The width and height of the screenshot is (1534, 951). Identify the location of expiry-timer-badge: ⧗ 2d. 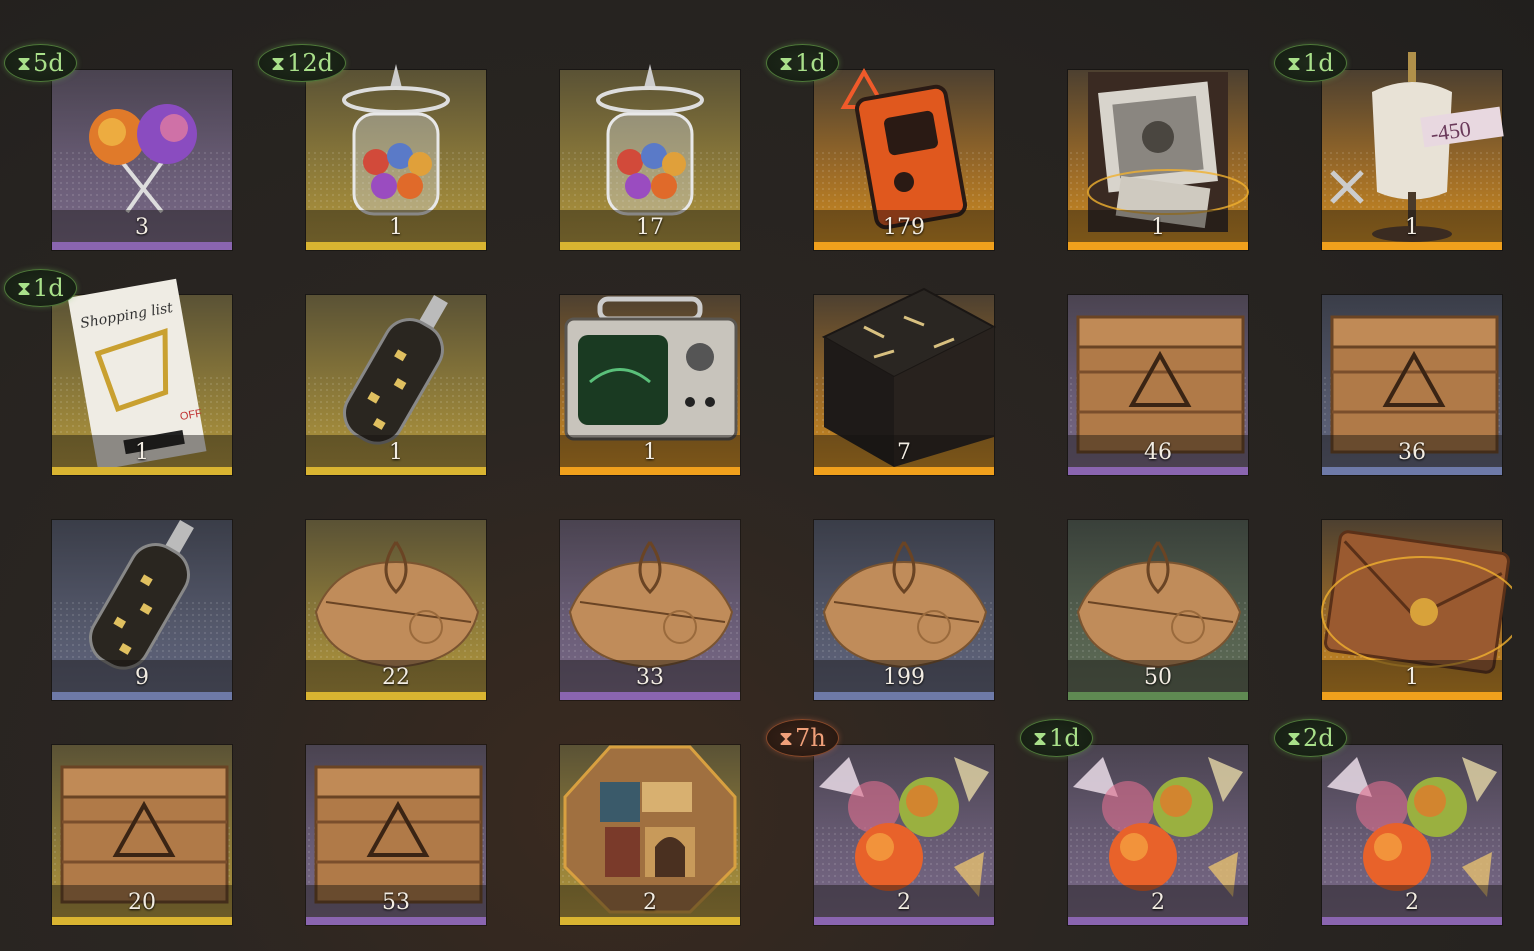
(1310, 738).